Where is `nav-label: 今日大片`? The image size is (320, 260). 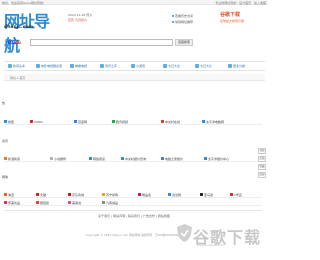
nav-label: 今日大片 is located at coordinates (206, 66).